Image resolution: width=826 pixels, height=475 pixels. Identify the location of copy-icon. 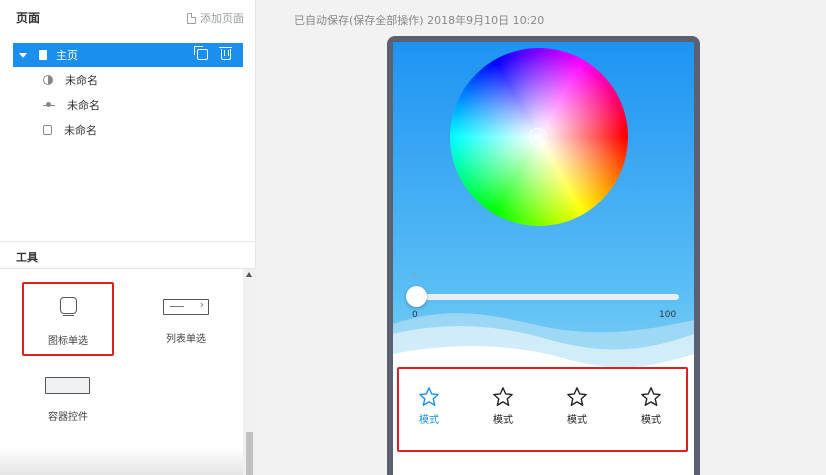
(201, 53).